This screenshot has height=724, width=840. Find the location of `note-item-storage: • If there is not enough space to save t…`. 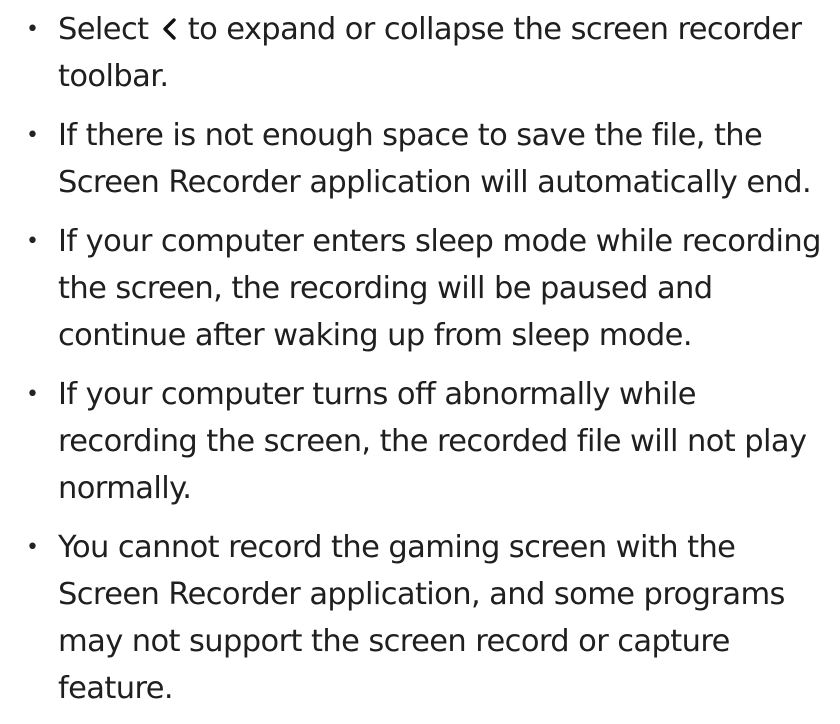

note-item-storage: • If there is not enough space to save t… is located at coordinates (429, 159).